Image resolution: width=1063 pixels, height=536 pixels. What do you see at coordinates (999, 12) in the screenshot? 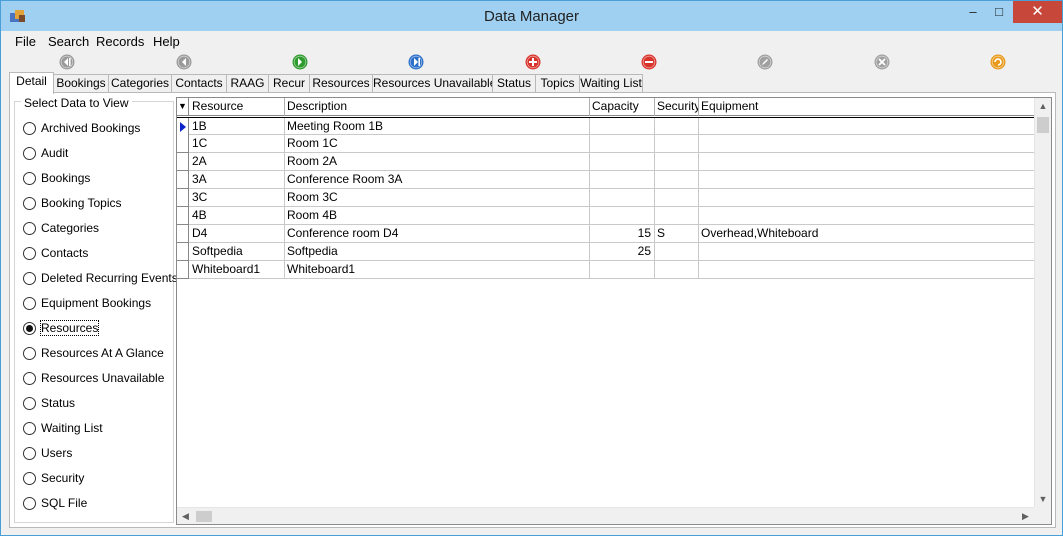
I see `maximize-button: □` at bounding box center [999, 12].